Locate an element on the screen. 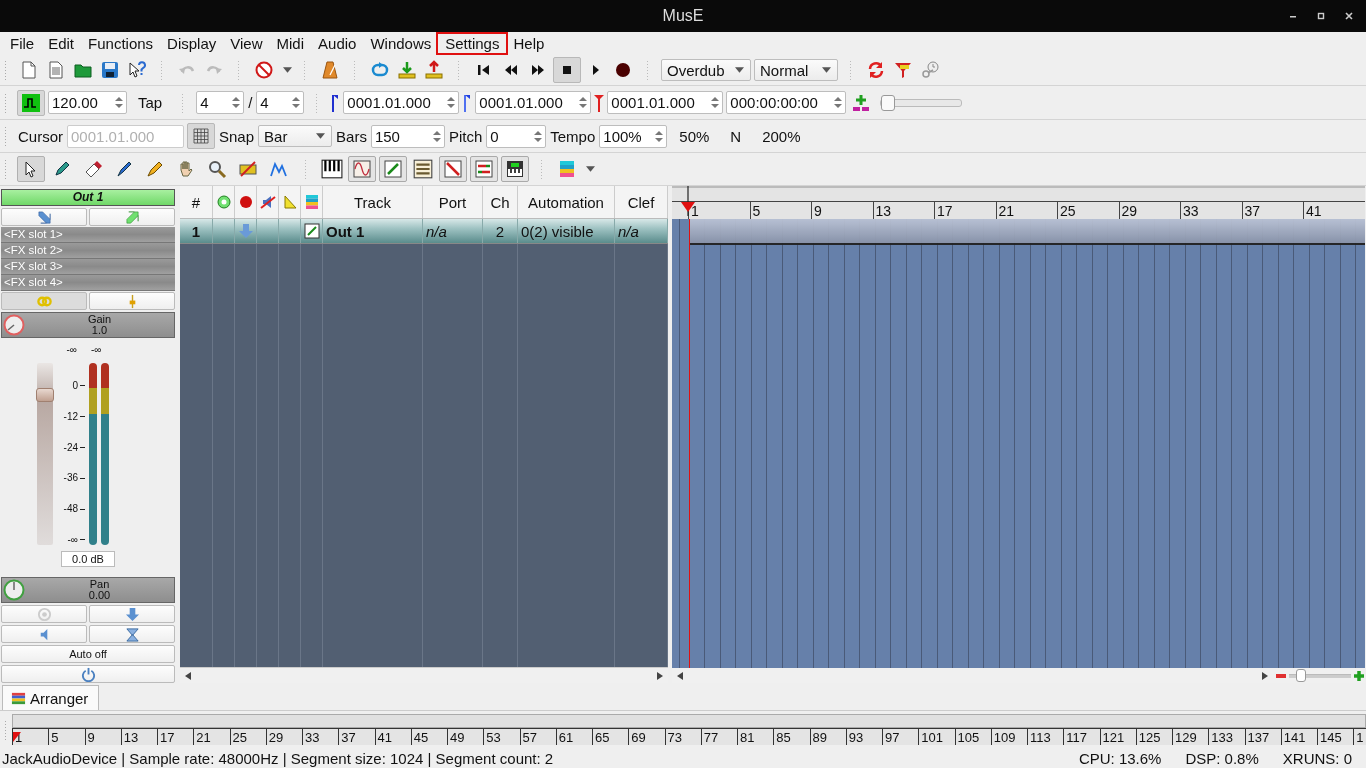 Image resolution: width=1366 pixels, height=768 pixels. drum-editor-button is located at coordinates (453, 169).